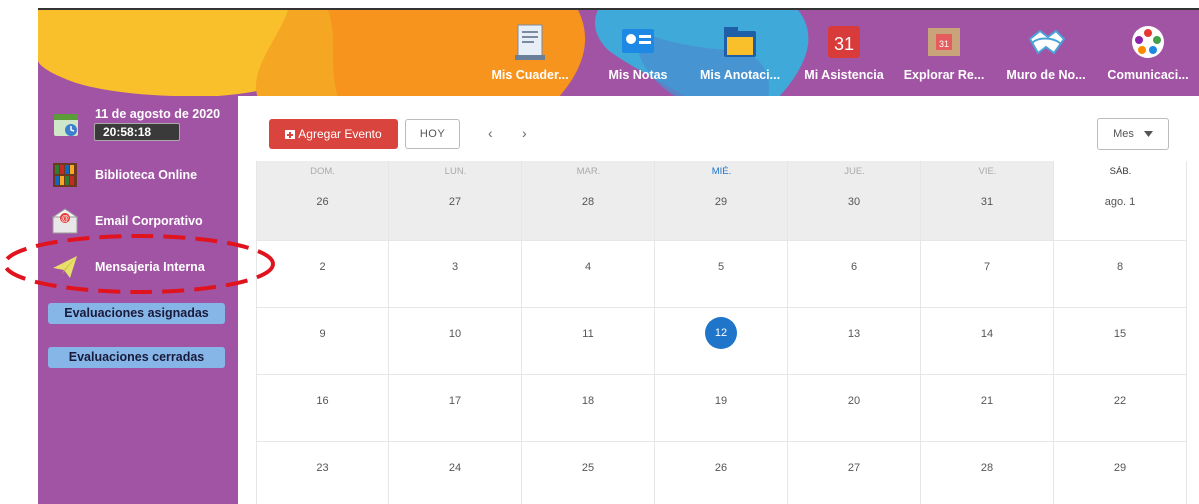 Image resolution: width=1199 pixels, height=504 pixels. Describe the element at coordinates (987, 202) in the screenshot. I see `calendar-day-number: 31` at that location.